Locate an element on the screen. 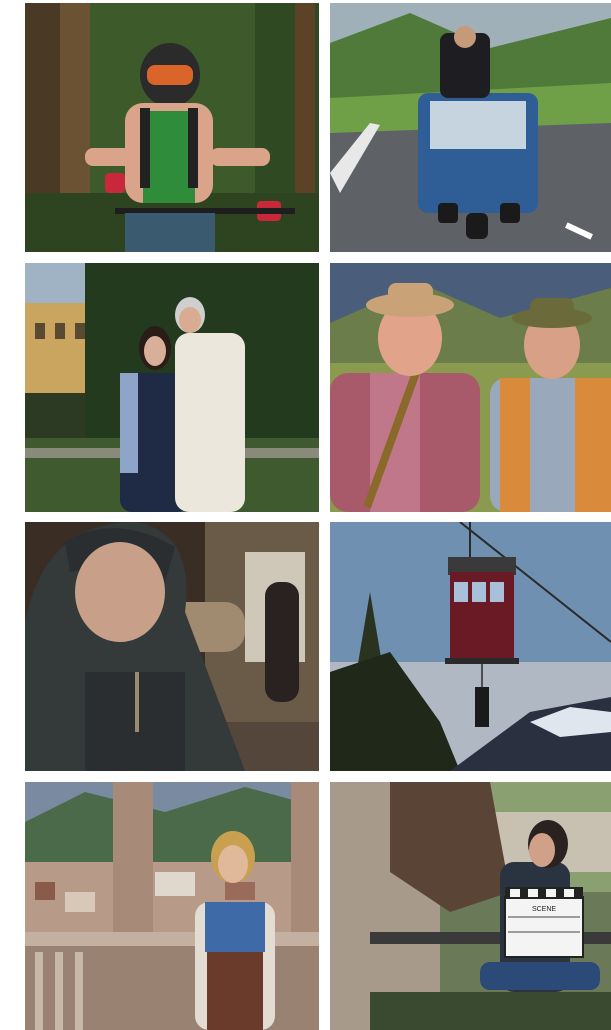  gallery-image-three-wheeler is located at coordinates (470, 127).